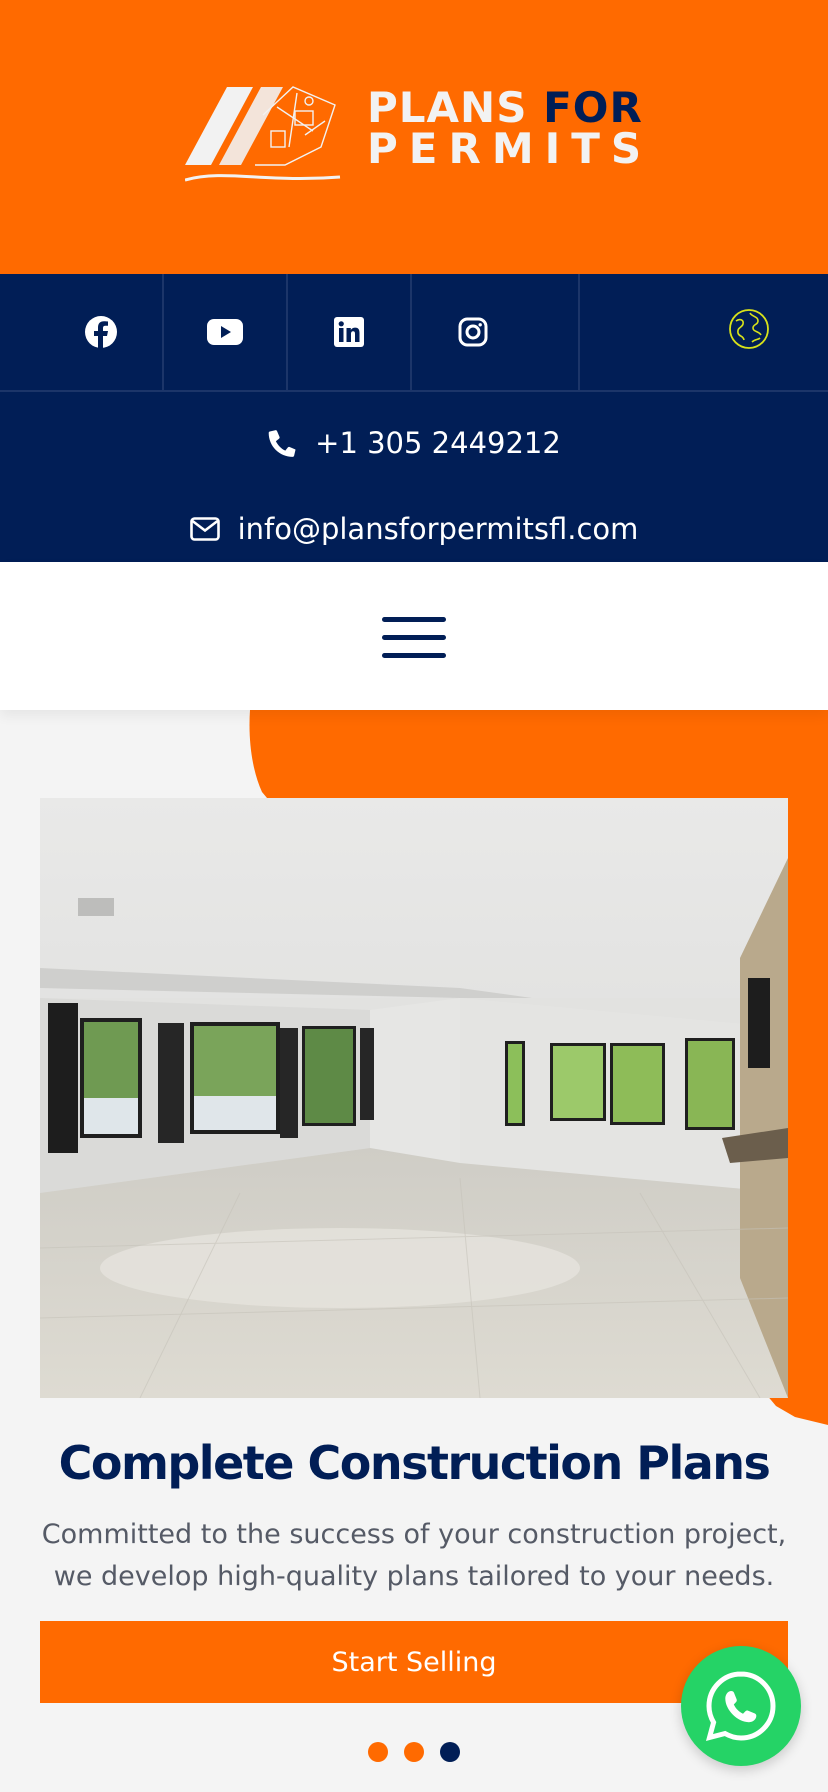 Image resolution: width=828 pixels, height=1792 pixels. I want to click on whatsapp-icon, so click(740, 1706).